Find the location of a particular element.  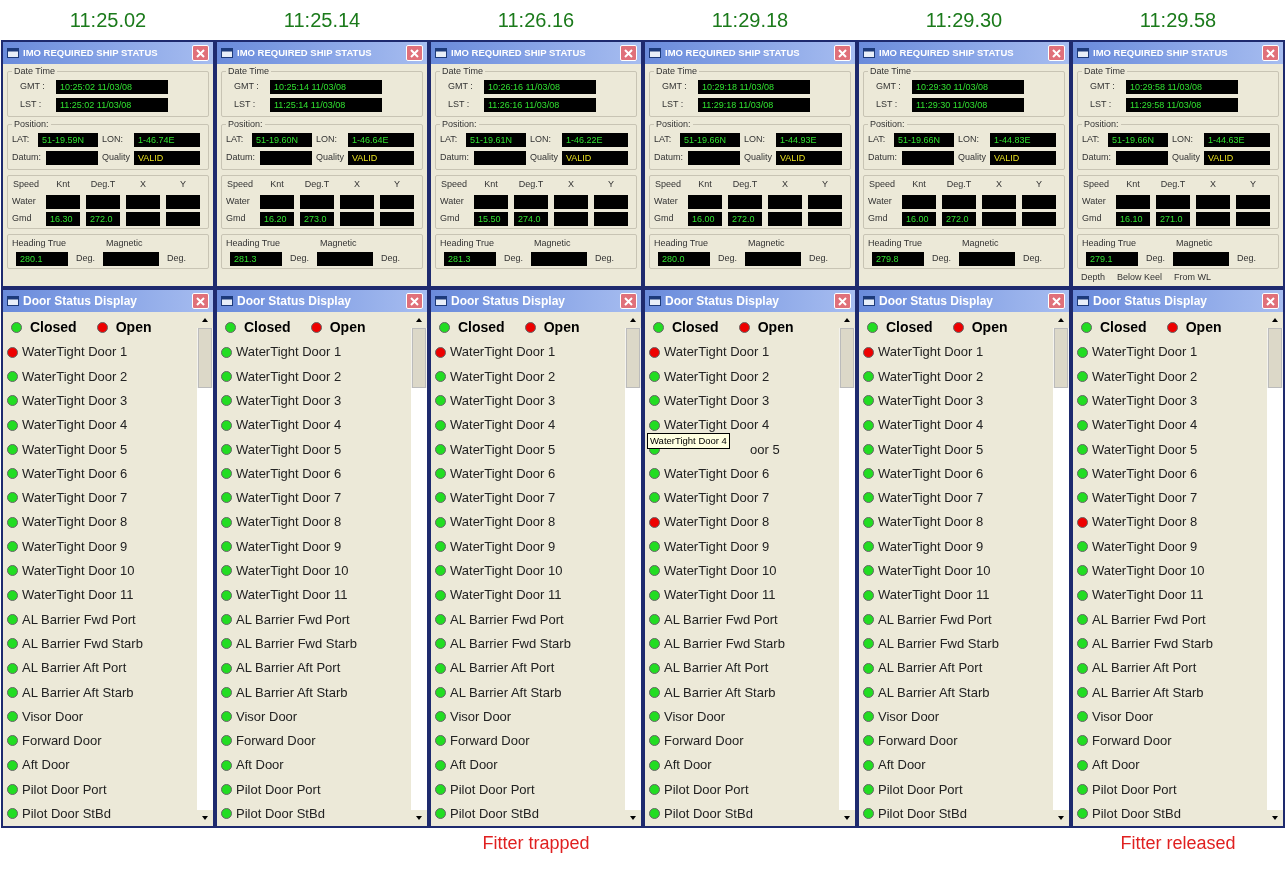

field-label: X is located at coordinates (357, 184).